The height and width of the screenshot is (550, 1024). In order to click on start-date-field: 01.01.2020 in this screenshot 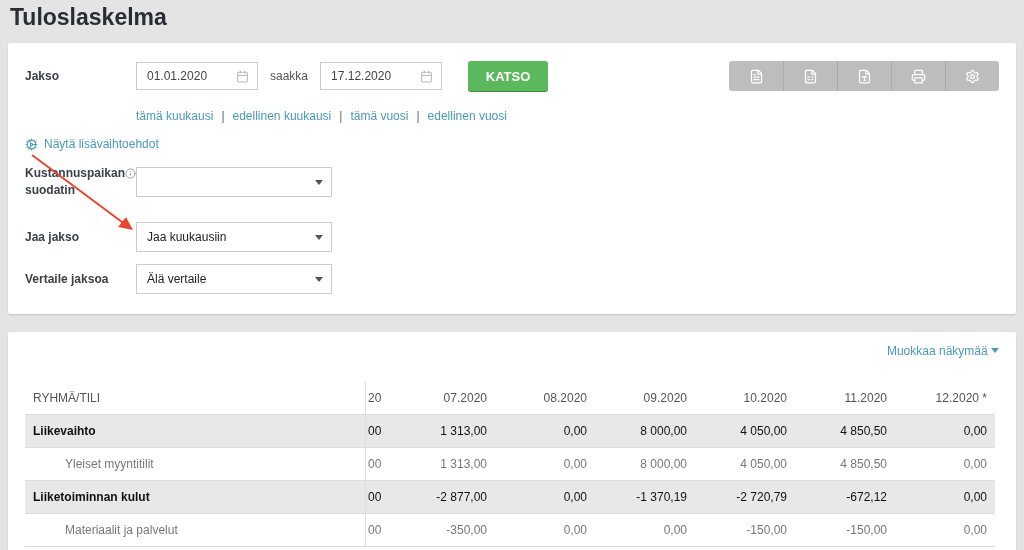, I will do `click(197, 76)`.